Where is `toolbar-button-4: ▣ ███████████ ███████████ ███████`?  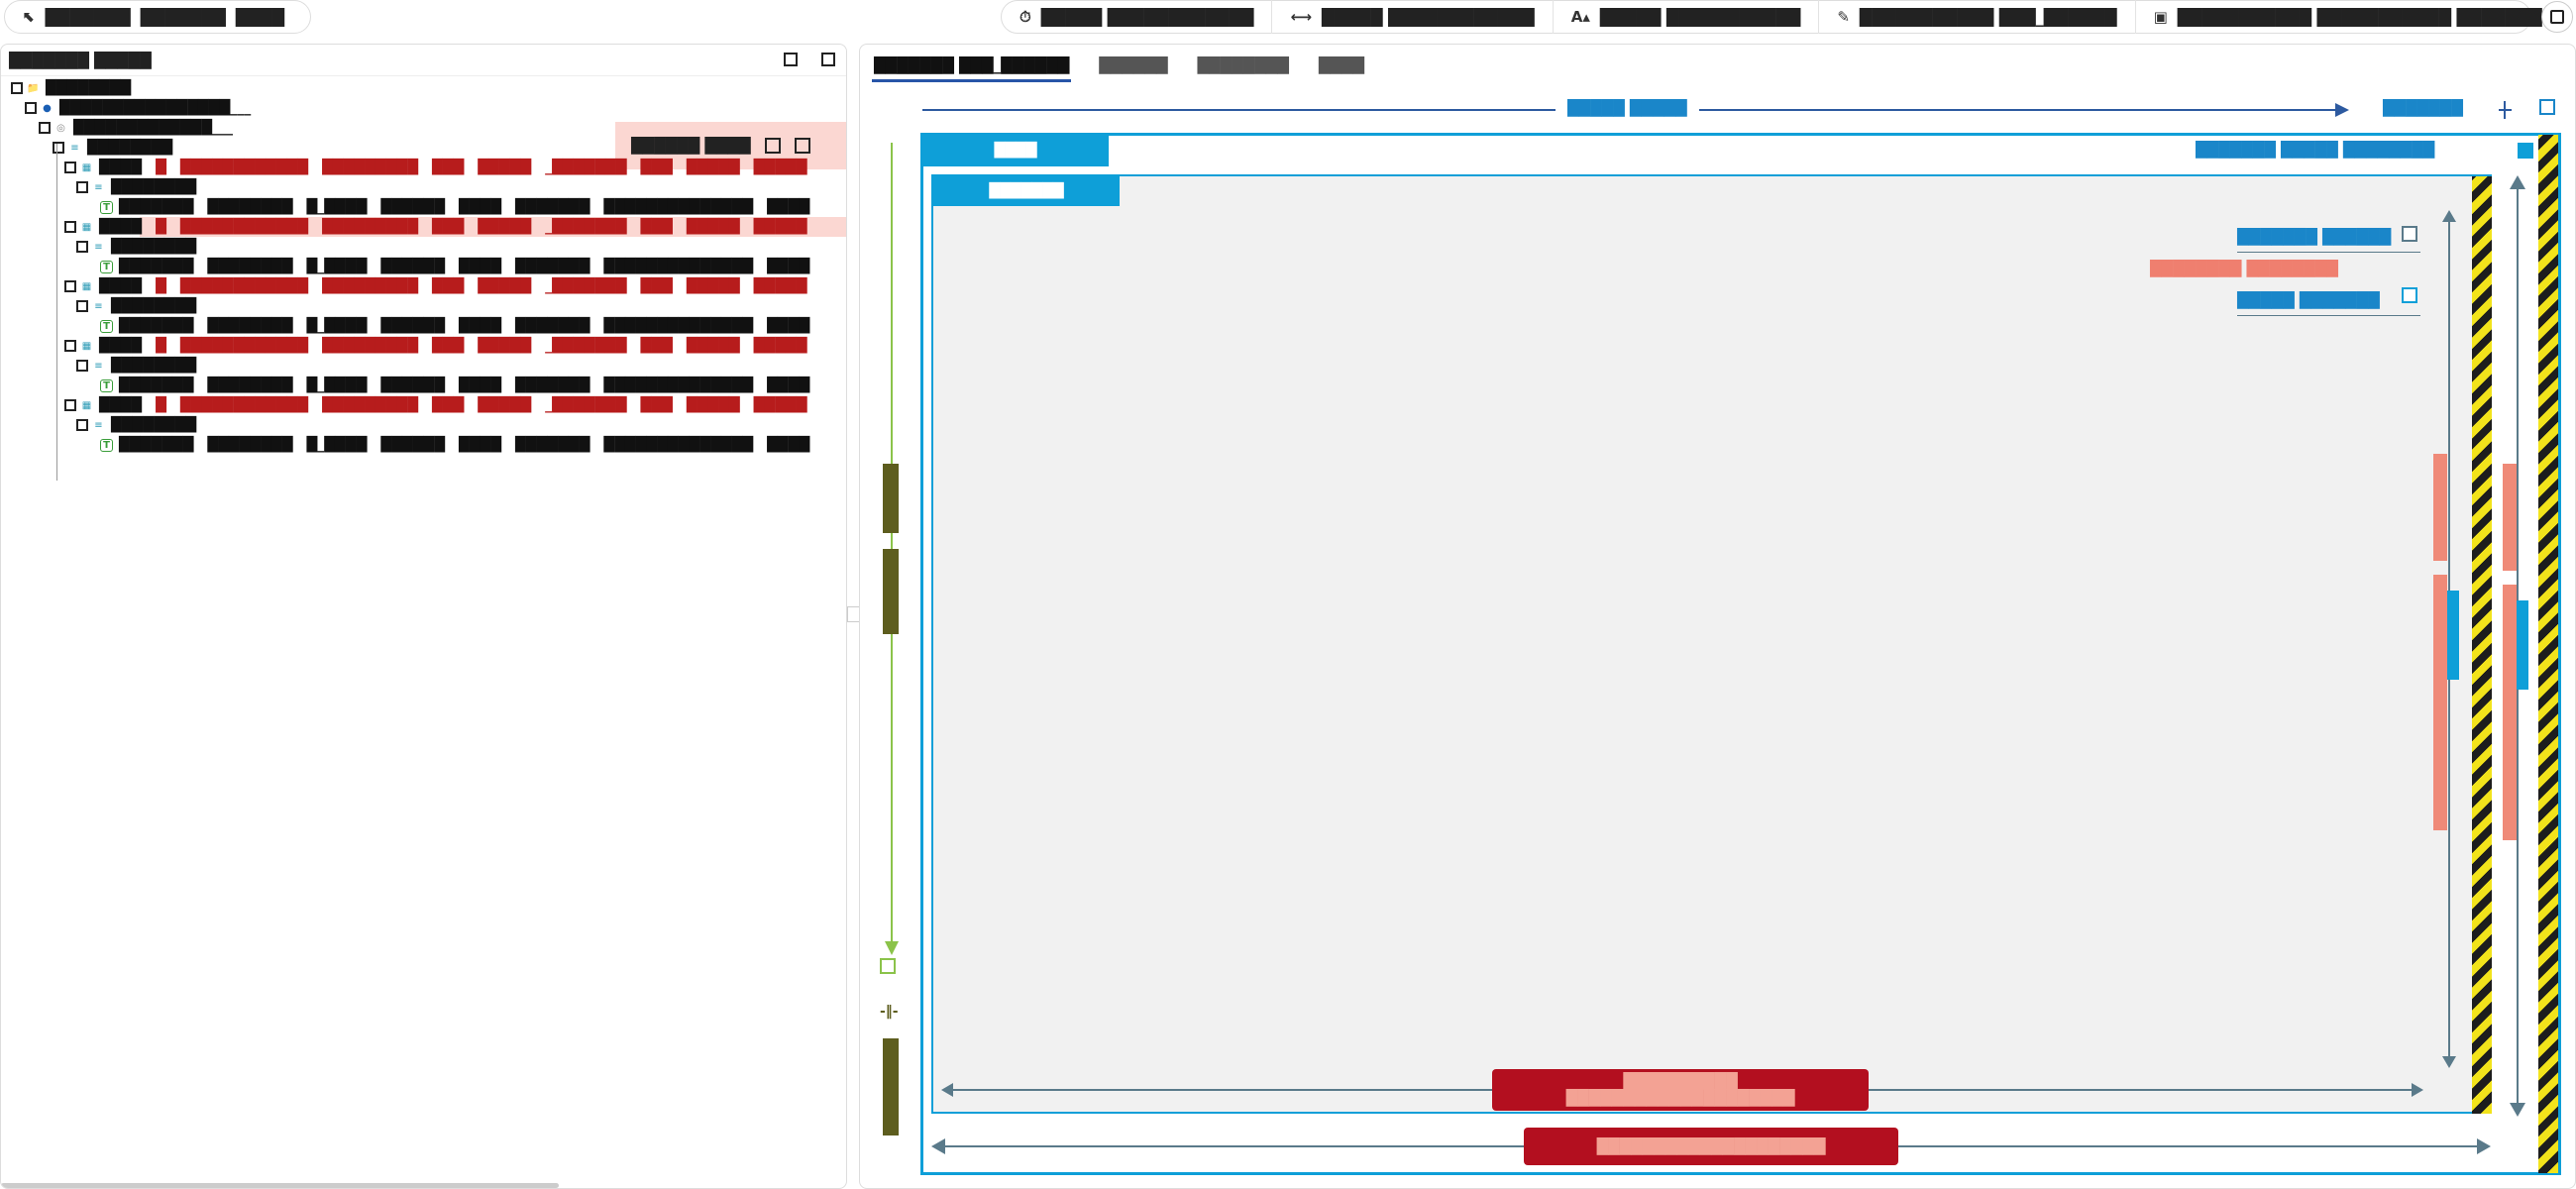
toolbar-button-4: ▣ ███████████ ███████████ ███████ is located at coordinates (2348, 17).